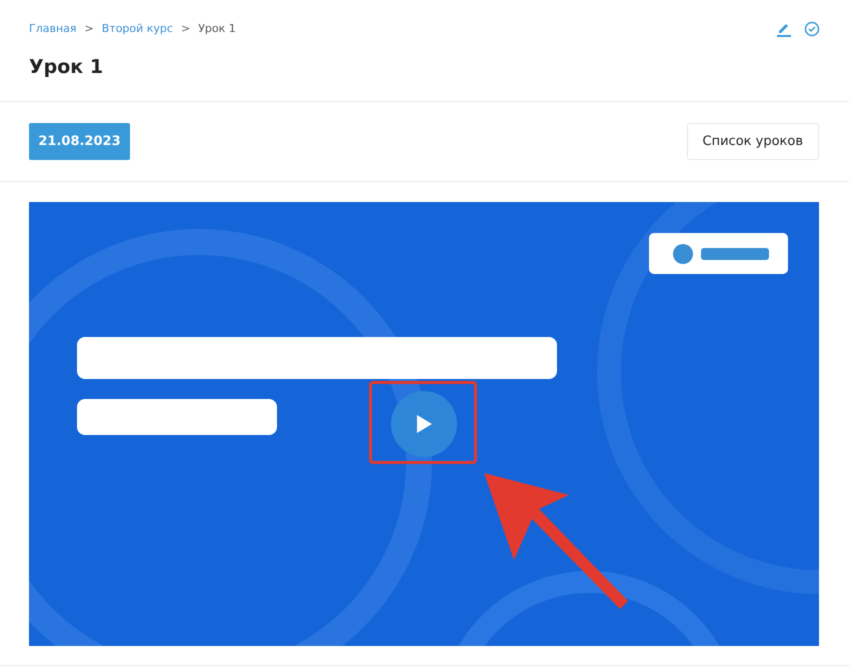  What do you see at coordinates (53, 29) in the screenshot?
I see `breadcrumb-link: Главная` at bounding box center [53, 29].